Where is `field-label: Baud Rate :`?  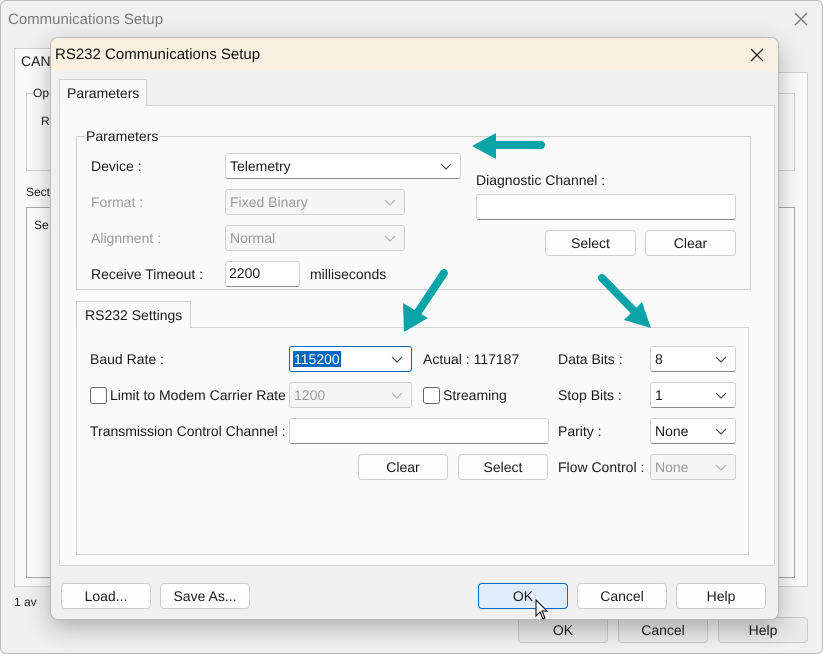
field-label: Baud Rate : is located at coordinates (127, 359).